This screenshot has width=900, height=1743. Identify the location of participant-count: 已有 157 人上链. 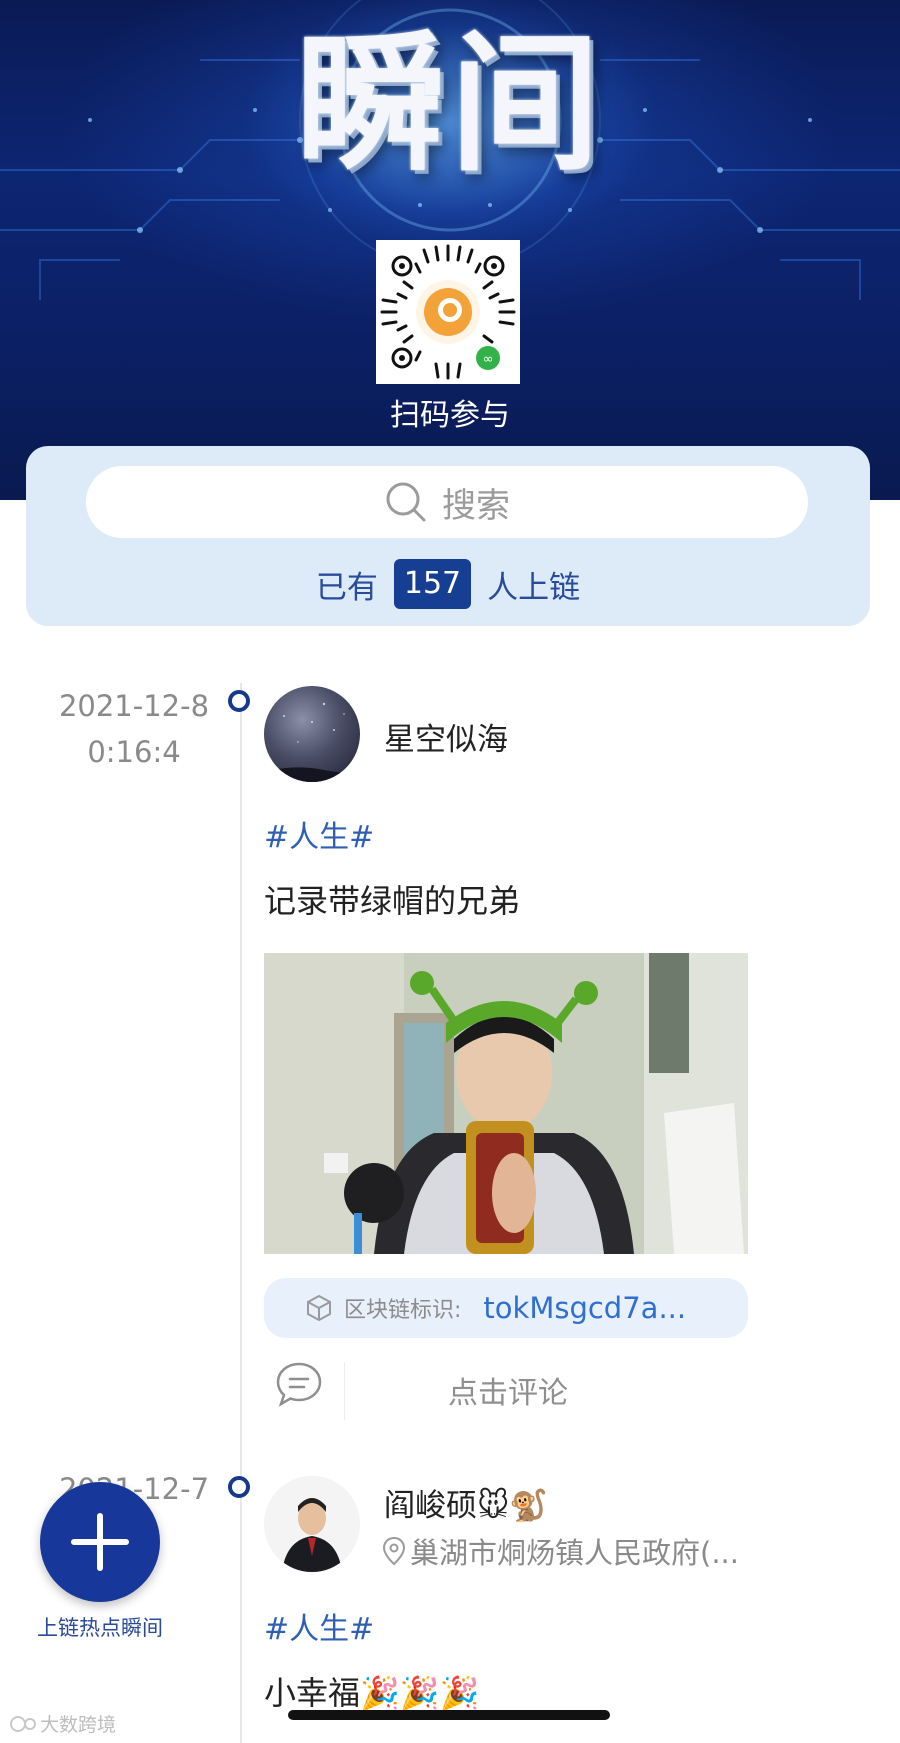
(448, 584).